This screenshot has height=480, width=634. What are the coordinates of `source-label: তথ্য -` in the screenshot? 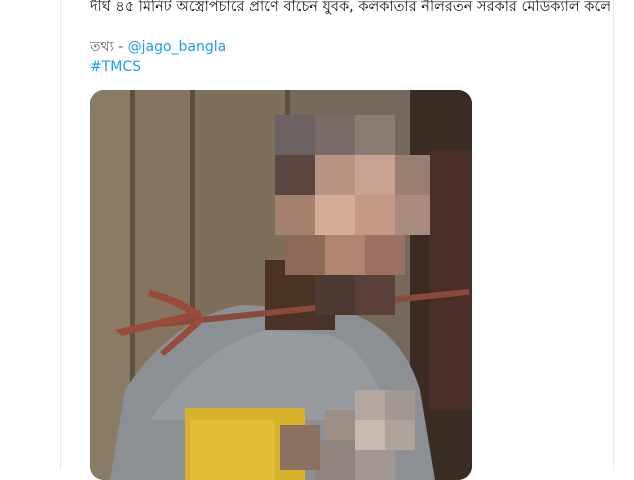 It's located at (109, 47).